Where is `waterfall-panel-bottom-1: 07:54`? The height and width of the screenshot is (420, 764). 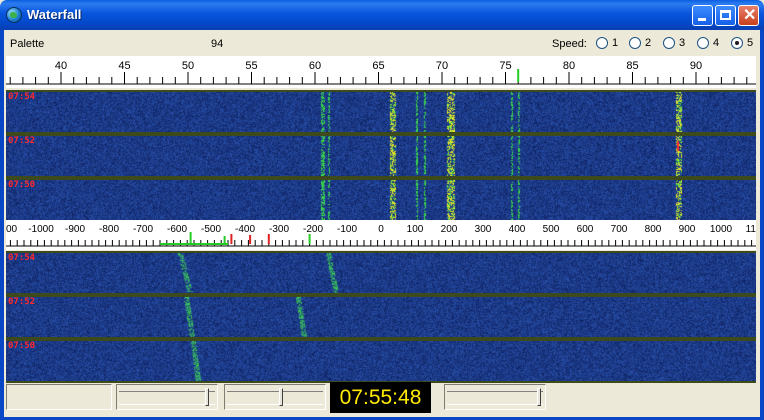 waterfall-panel-bottom-1: 07:54 is located at coordinates (381, 273).